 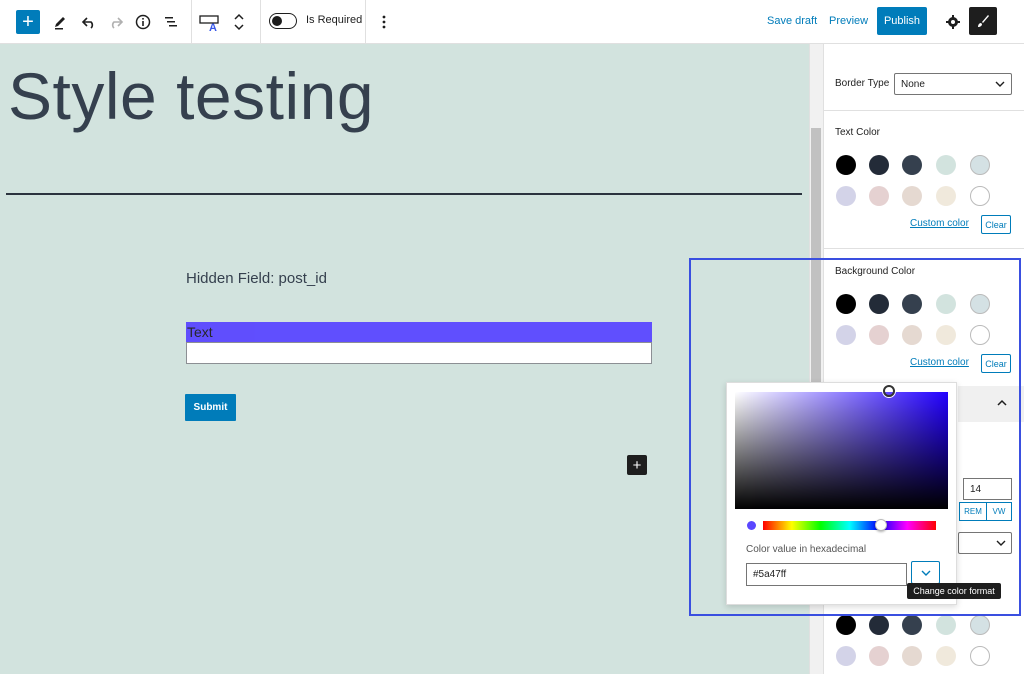 What do you see at coordinates (875, 271) in the screenshot?
I see `background-color-heading: Background Color` at bounding box center [875, 271].